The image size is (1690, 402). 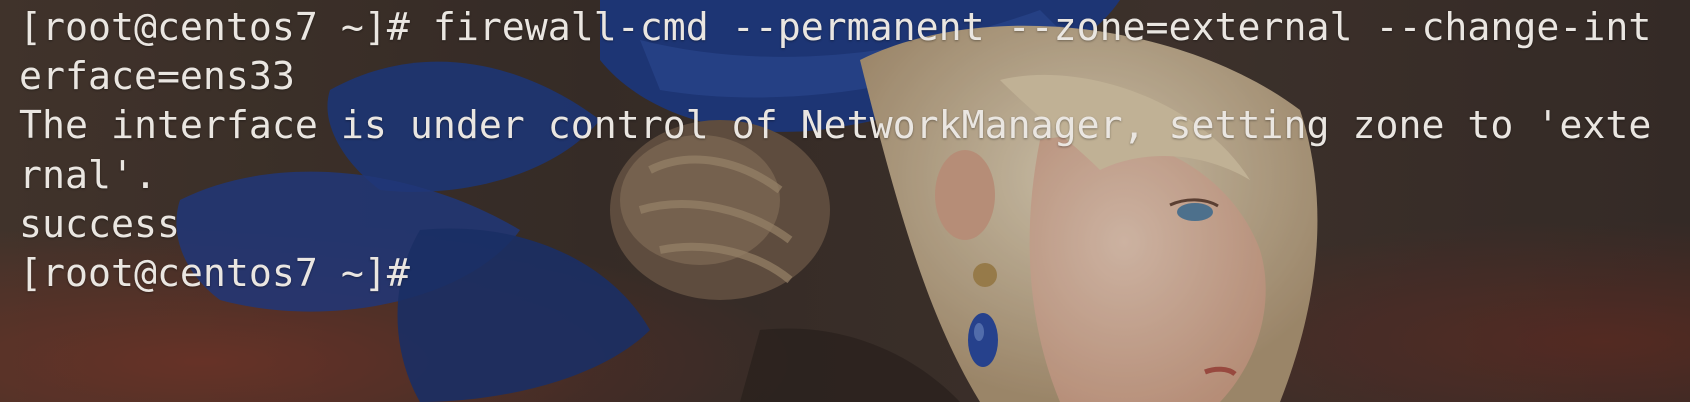 What do you see at coordinates (99, 224) in the screenshot?
I see `terminal-line-result: success` at bounding box center [99, 224].